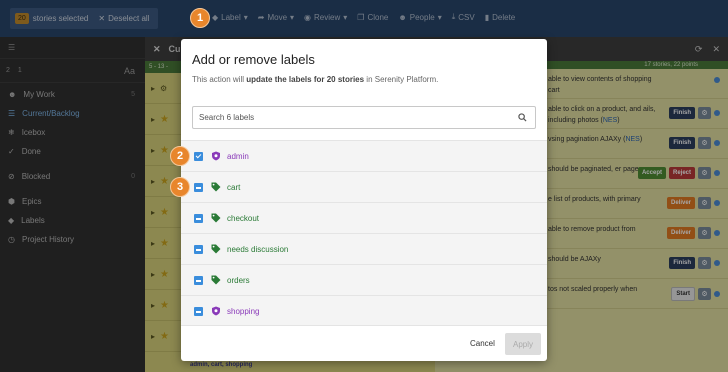 The image size is (728, 372). Describe the element at coordinates (364, 248) in the screenshot. I see `label-row-needs-discussion: needs discussion` at that location.